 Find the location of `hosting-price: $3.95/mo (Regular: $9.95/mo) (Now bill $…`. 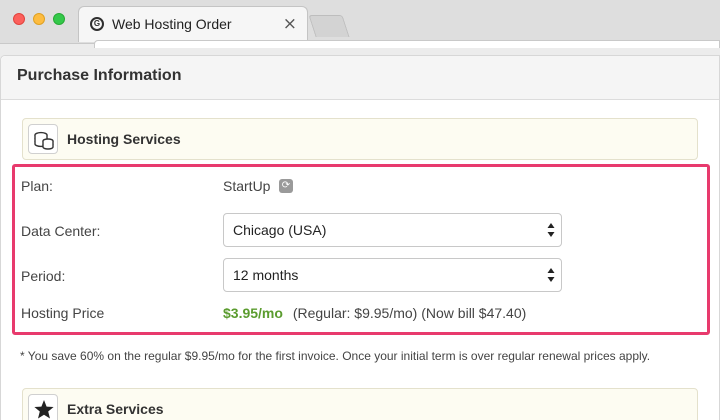

hosting-price: $3.95/mo (Regular: $9.95/mo) (Now bill $… is located at coordinates (374, 313).